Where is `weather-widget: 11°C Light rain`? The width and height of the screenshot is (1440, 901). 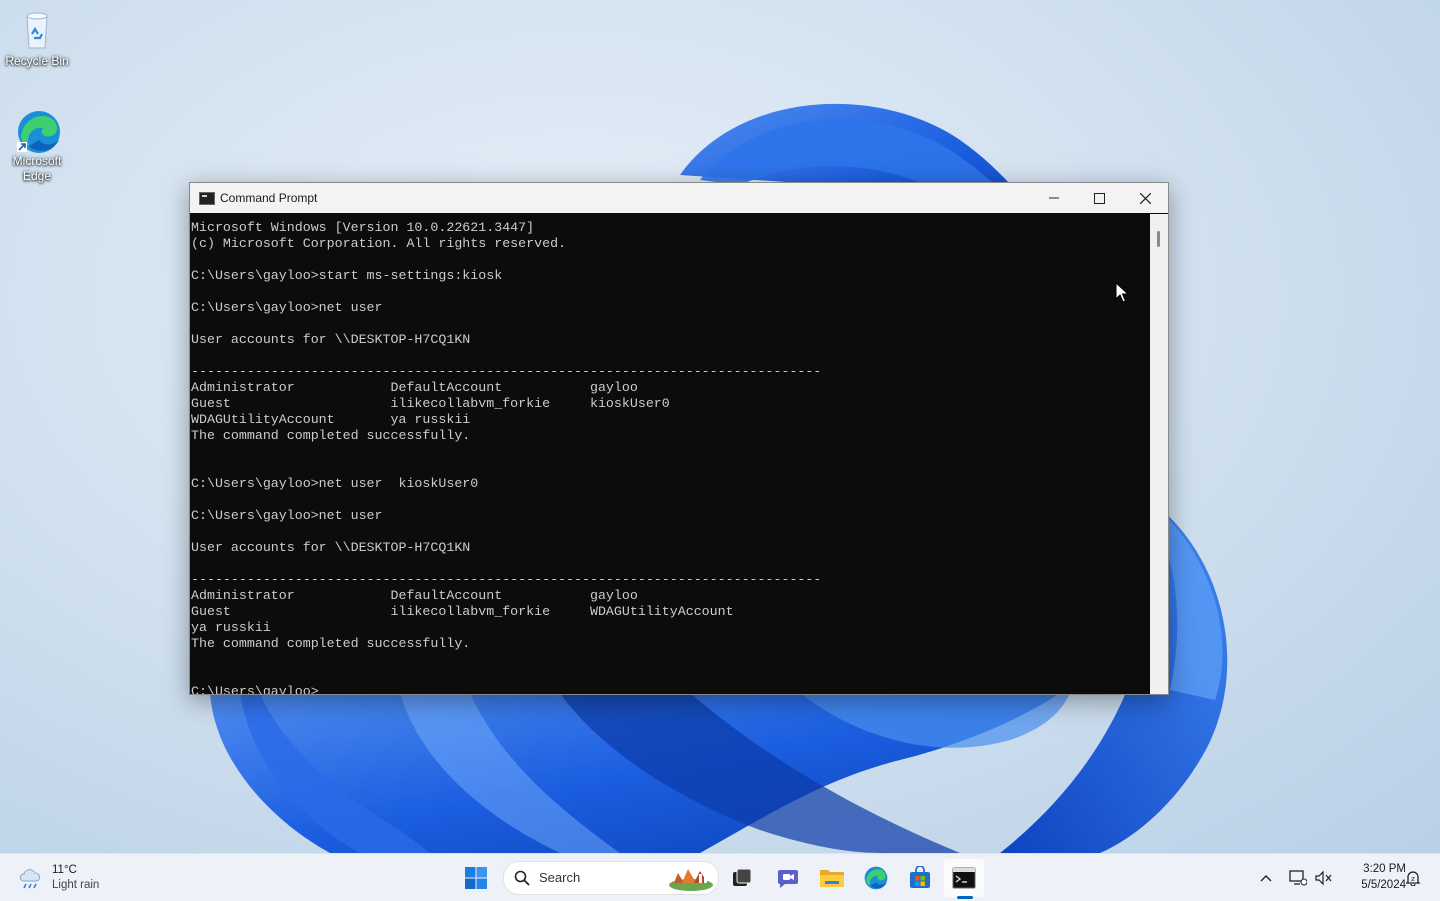 weather-widget: 11°C Light rain is located at coordinates (57, 878).